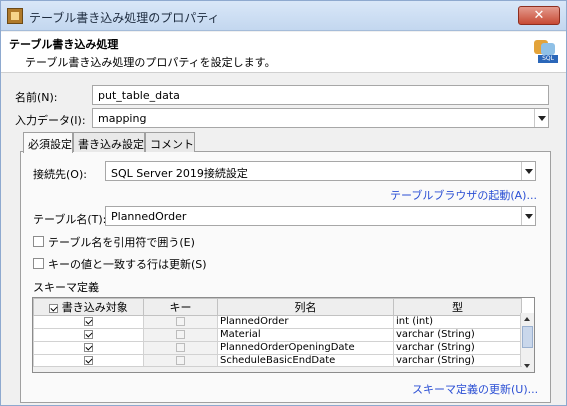 The height and width of the screenshot is (406, 567). I want to click on table-row: Material varchar (String), so click(277, 335).